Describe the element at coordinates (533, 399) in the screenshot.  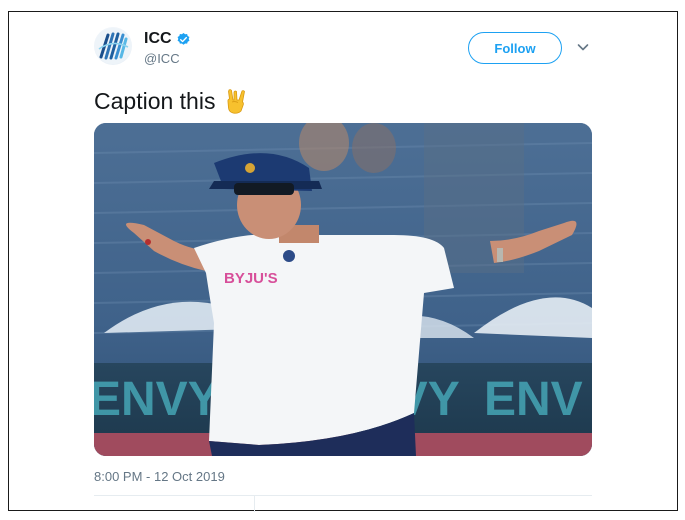
I see `banner-text-3: ENV` at that location.